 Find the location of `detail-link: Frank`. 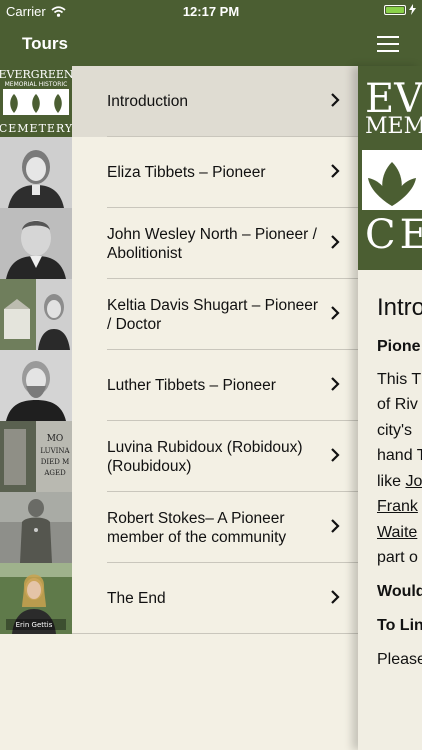

detail-link: Frank is located at coordinates (397, 507).